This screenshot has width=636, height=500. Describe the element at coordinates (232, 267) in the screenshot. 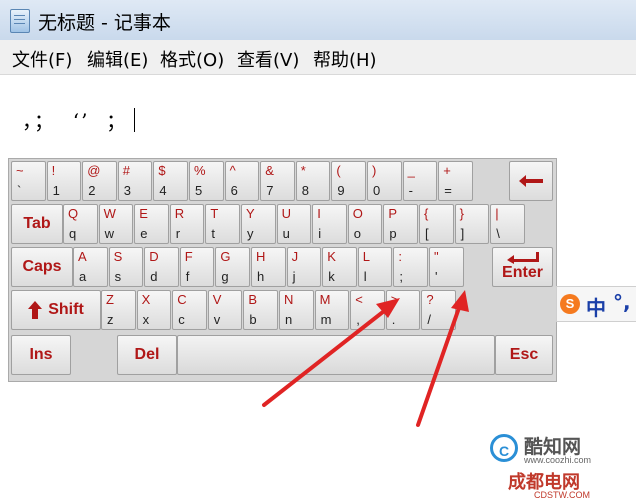

I see `key-g: Gg` at that location.